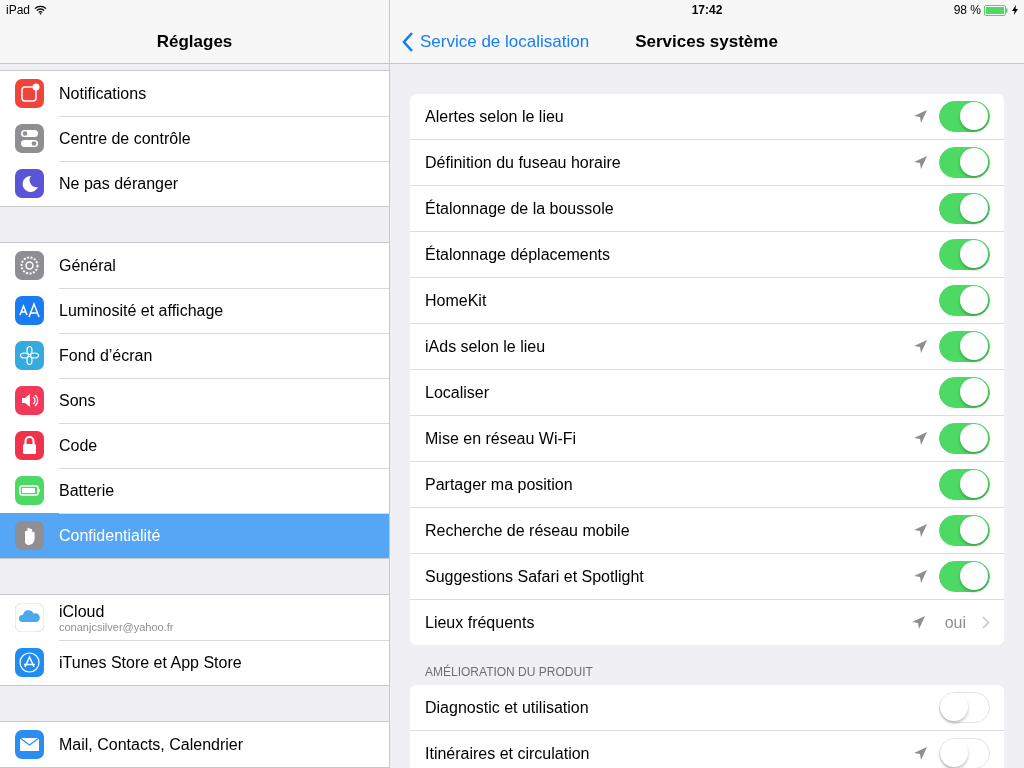 This screenshot has width=1024, height=768. Describe the element at coordinates (194, 183) in the screenshot. I see `settings-item: Ne pas déranger` at that location.